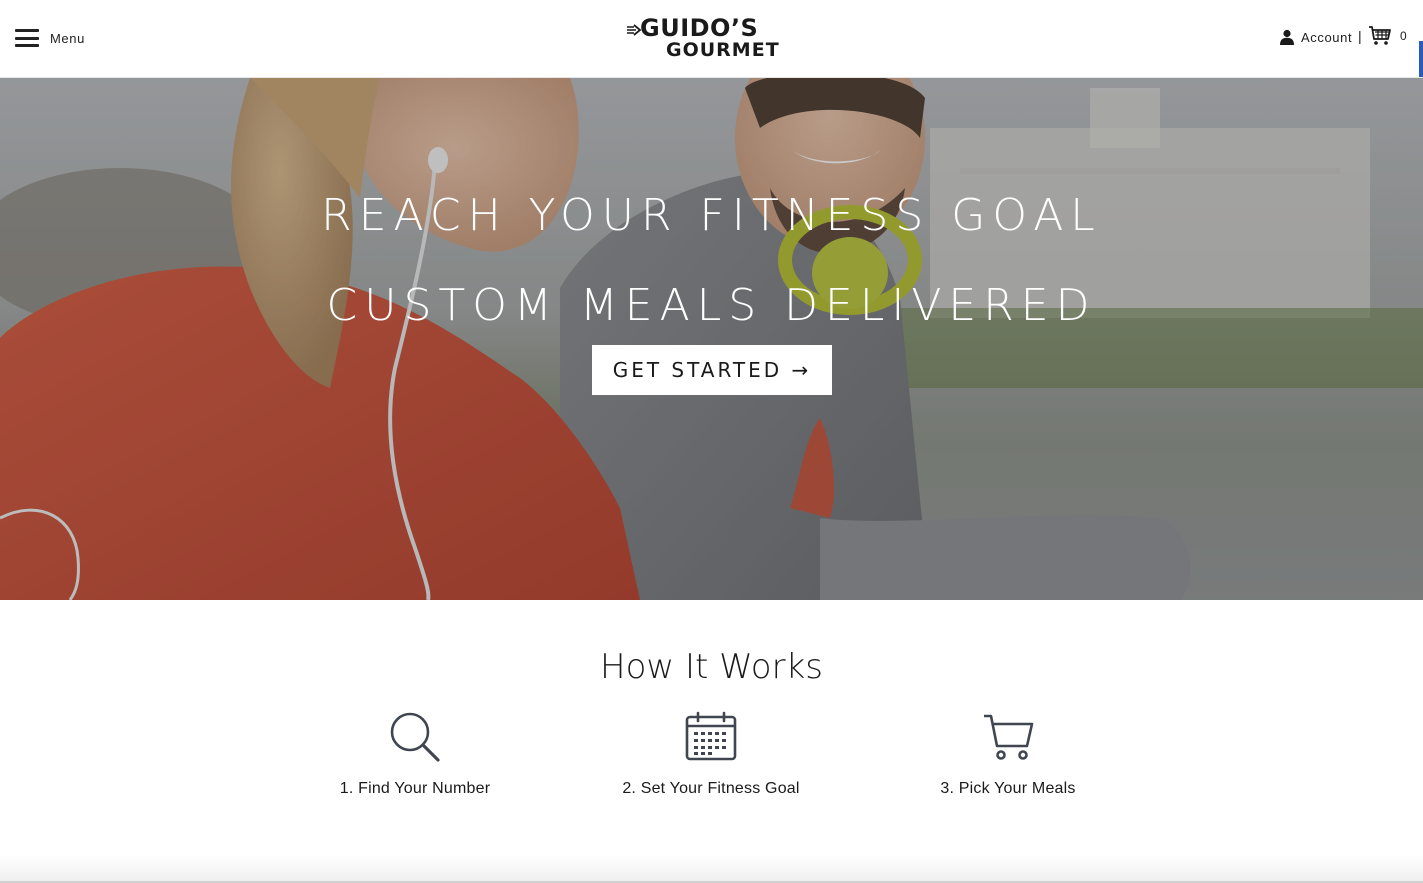 This screenshot has width=1423, height=883. Describe the element at coordinates (699, 28) in the screenshot. I see `logo-text-line1: GUIDO’S` at that location.